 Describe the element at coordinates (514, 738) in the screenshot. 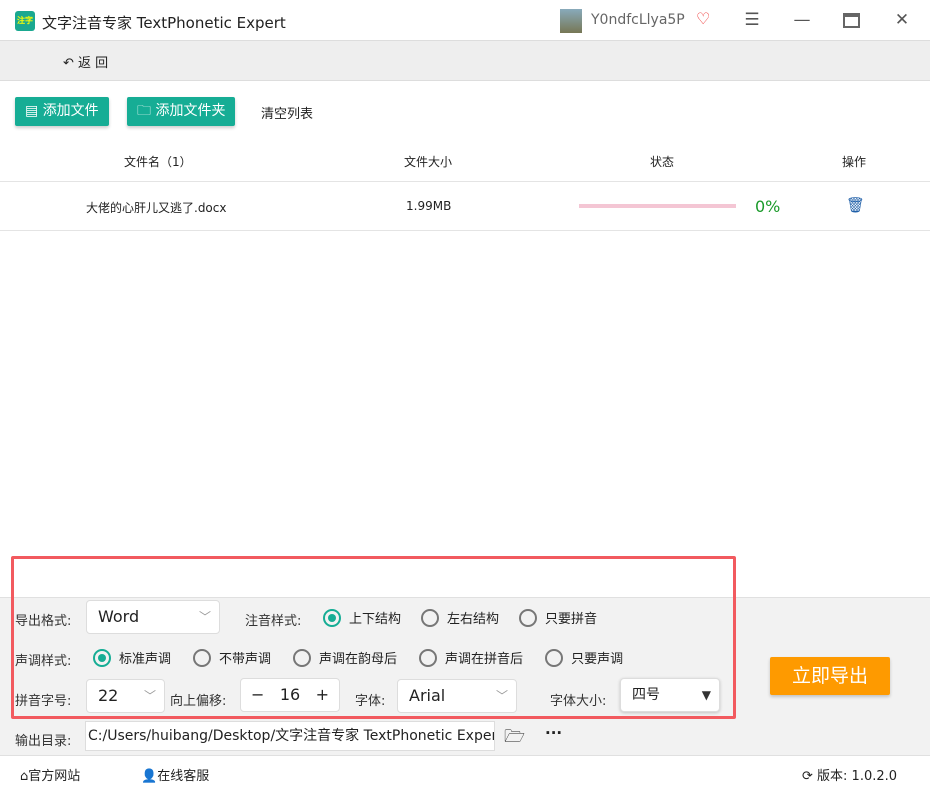

I see `folder-open-icon: 🗁` at that location.